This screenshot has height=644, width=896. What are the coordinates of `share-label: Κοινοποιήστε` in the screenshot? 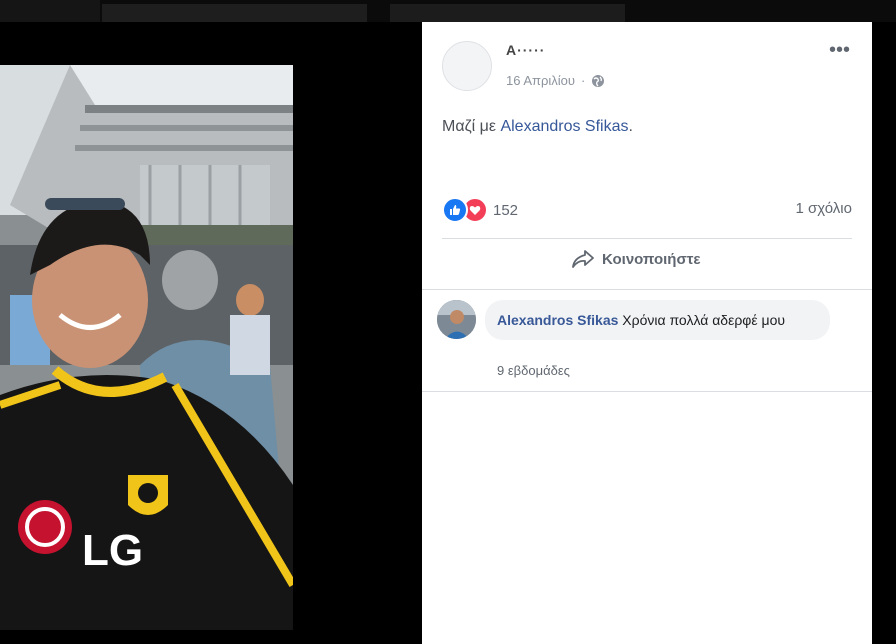 It's located at (651, 259).